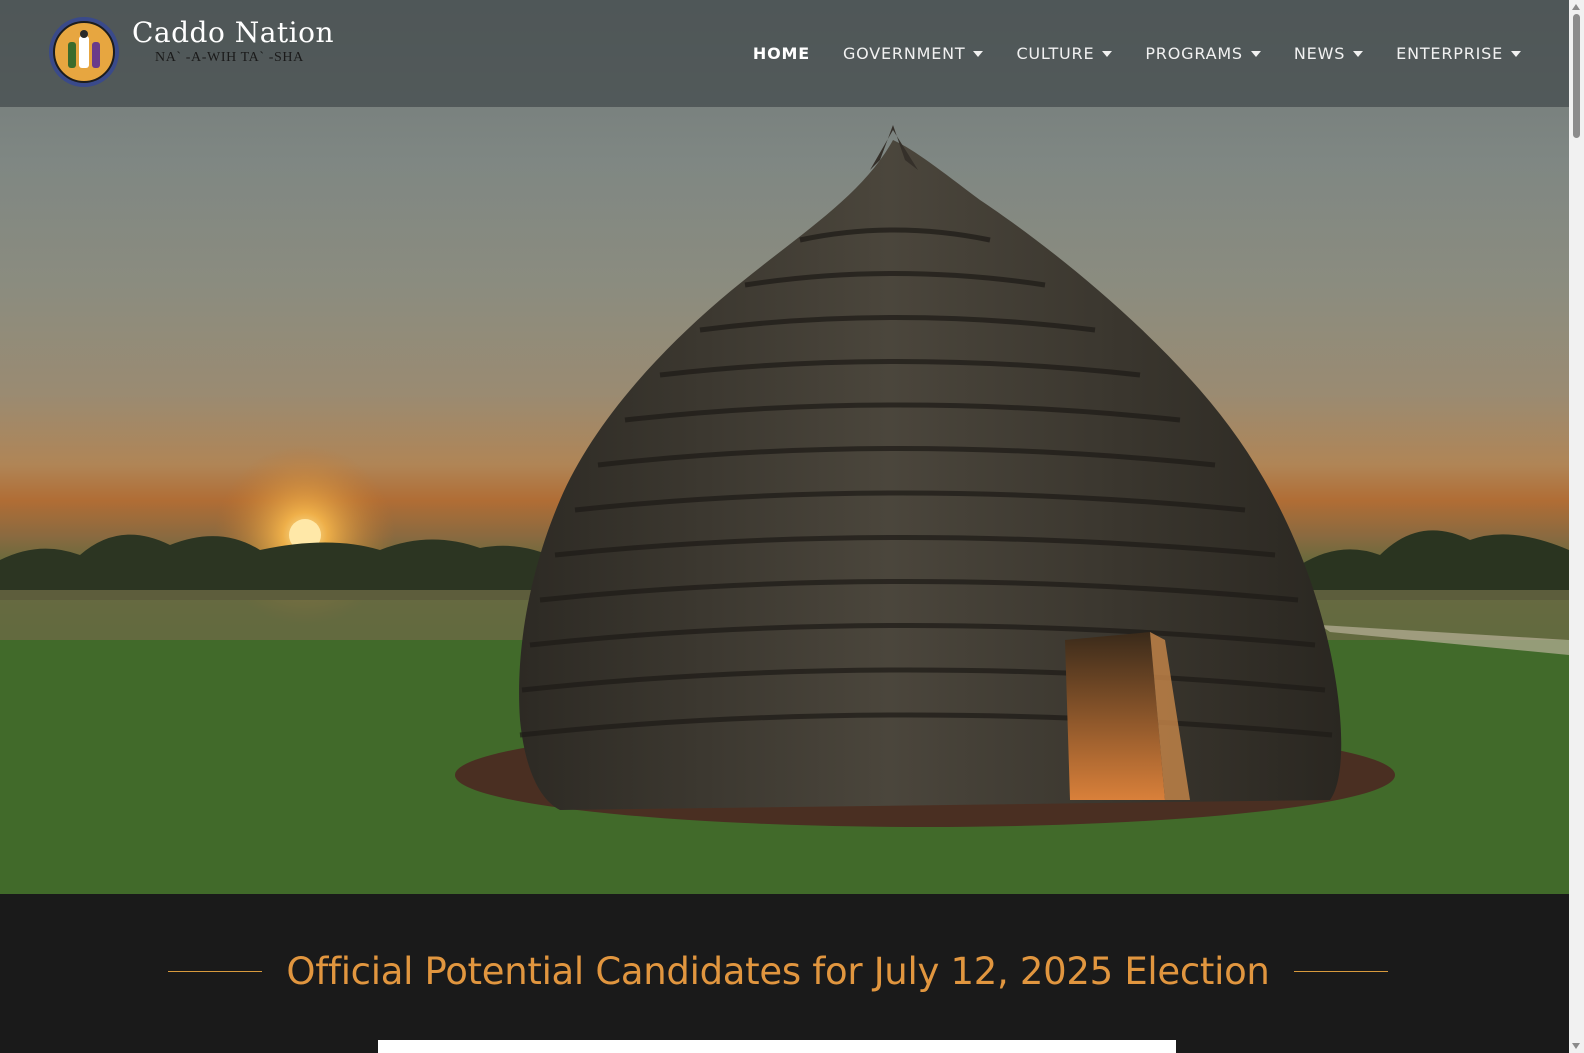 This screenshot has width=1584, height=1053. Describe the element at coordinates (215, 971) in the screenshot. I see `divider-left` at that location.